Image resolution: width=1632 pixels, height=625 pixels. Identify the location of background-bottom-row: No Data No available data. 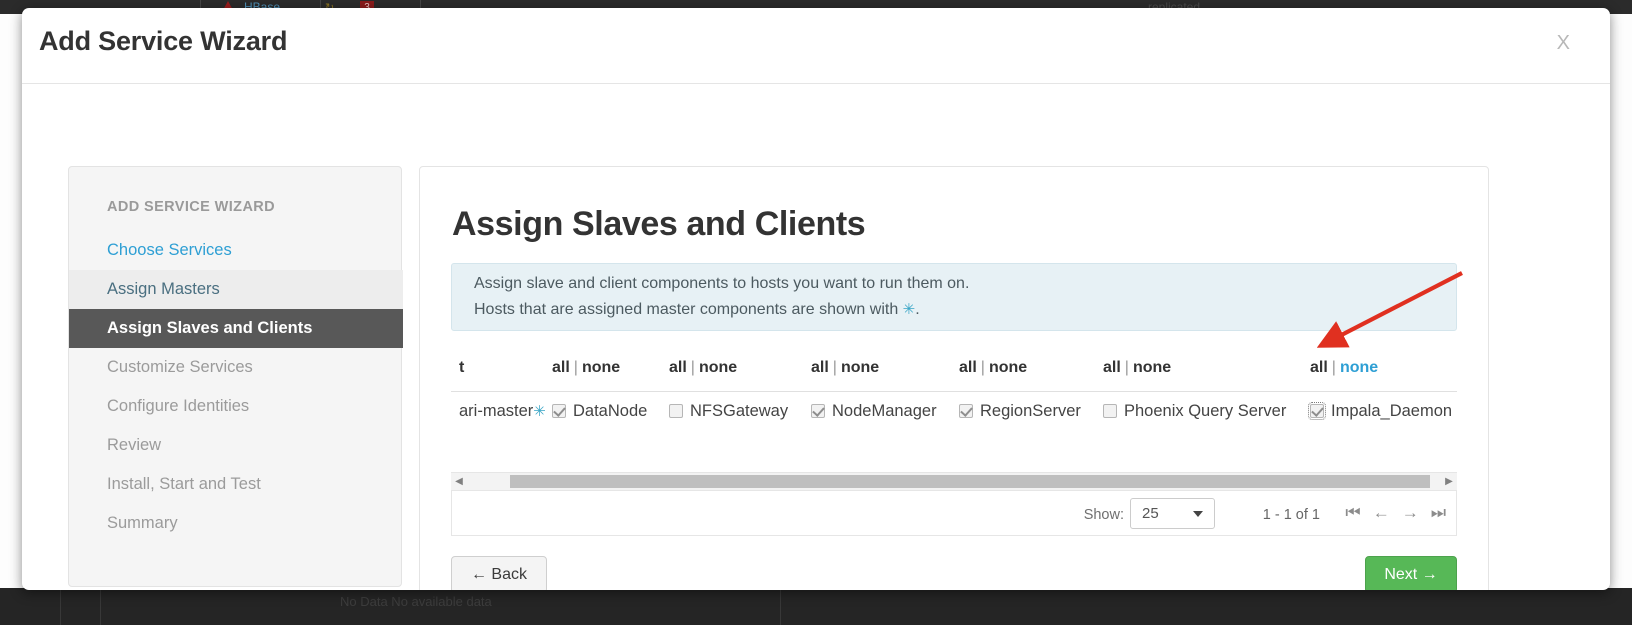
(816, 606).